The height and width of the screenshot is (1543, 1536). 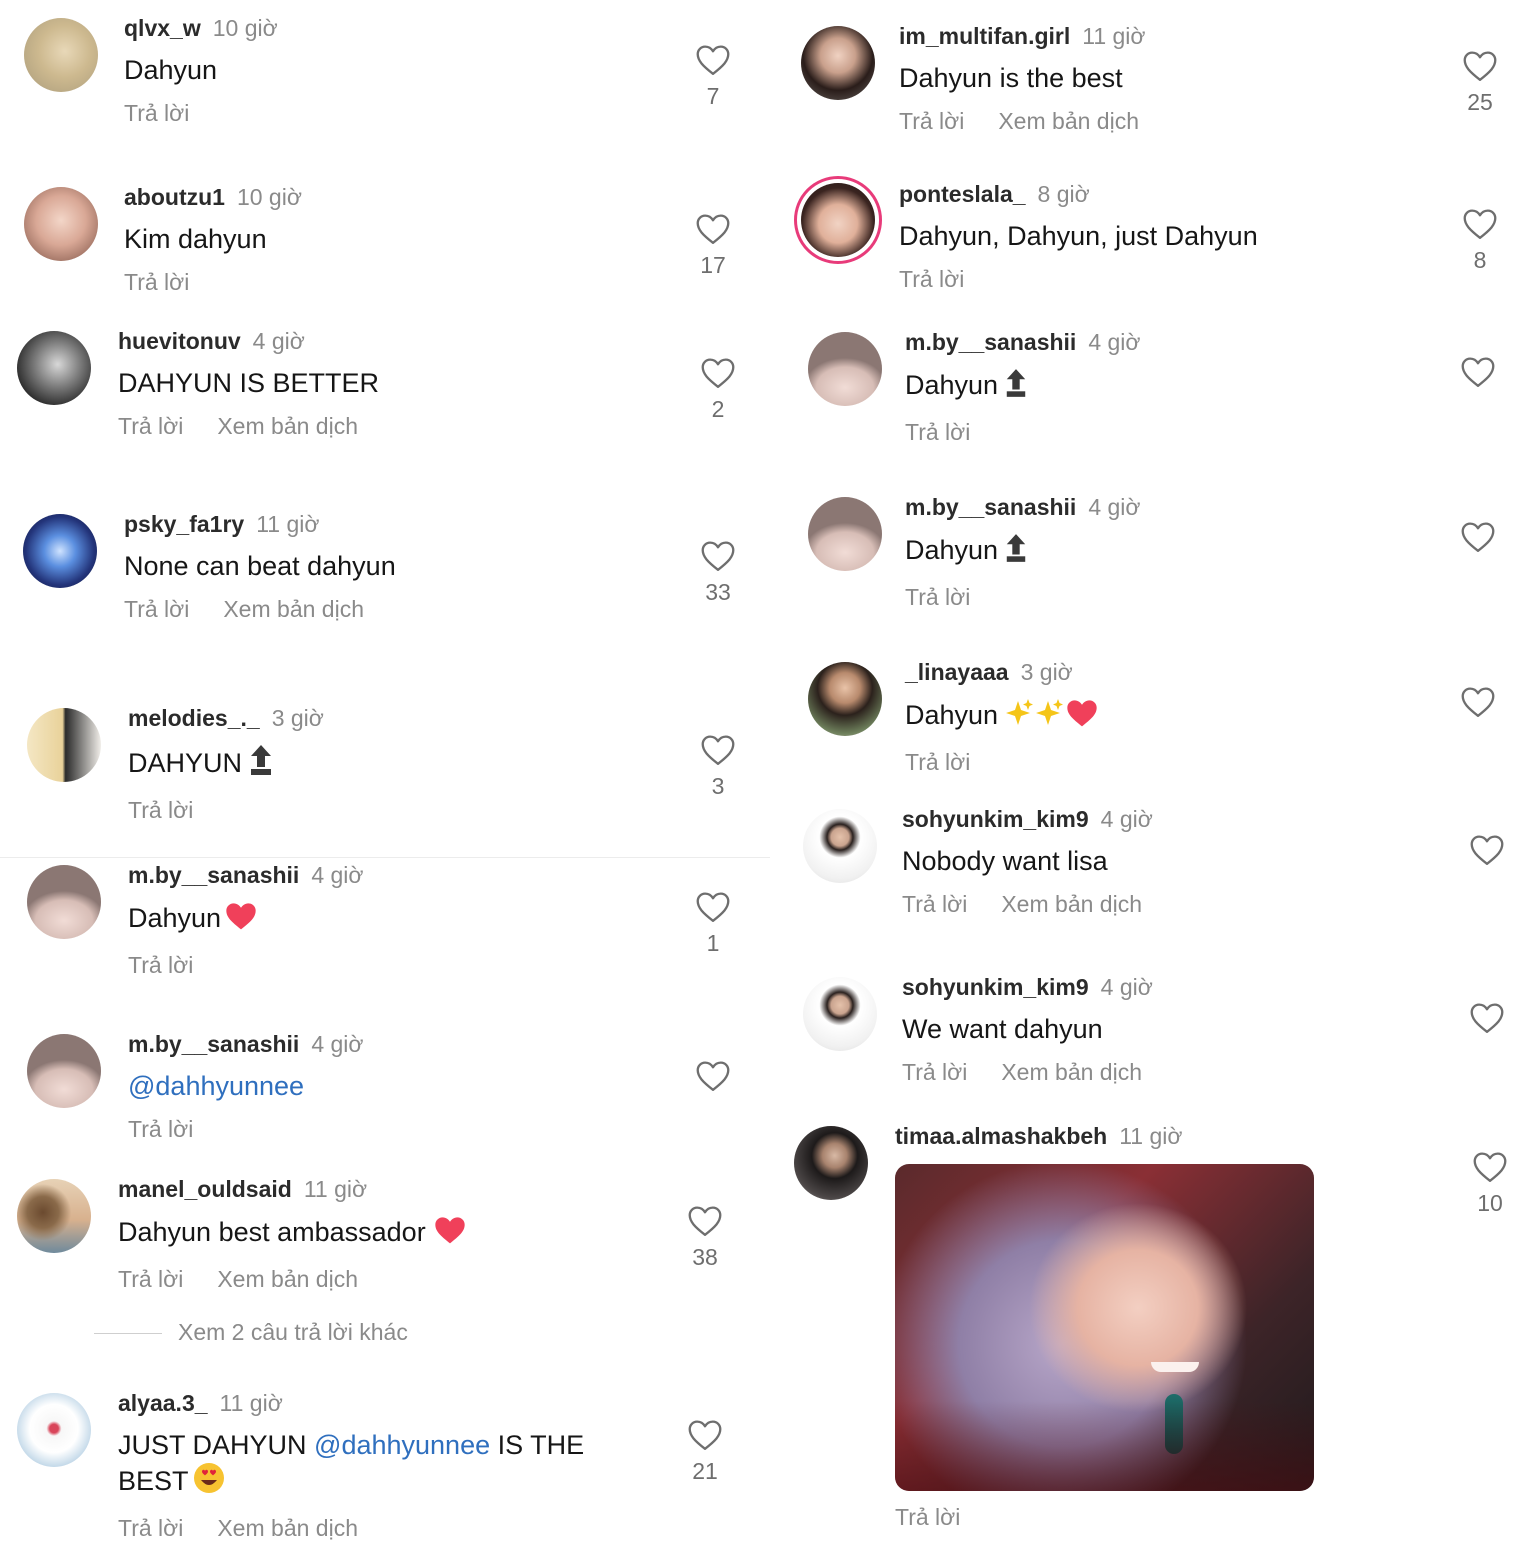 I want to click on like-button: 25, so click(x=1480, y=83).